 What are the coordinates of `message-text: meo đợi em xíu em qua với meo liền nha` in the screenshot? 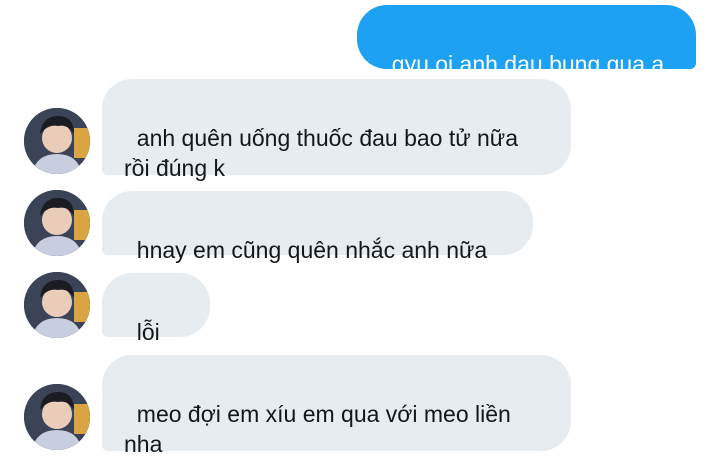 It's located at (317, 429).